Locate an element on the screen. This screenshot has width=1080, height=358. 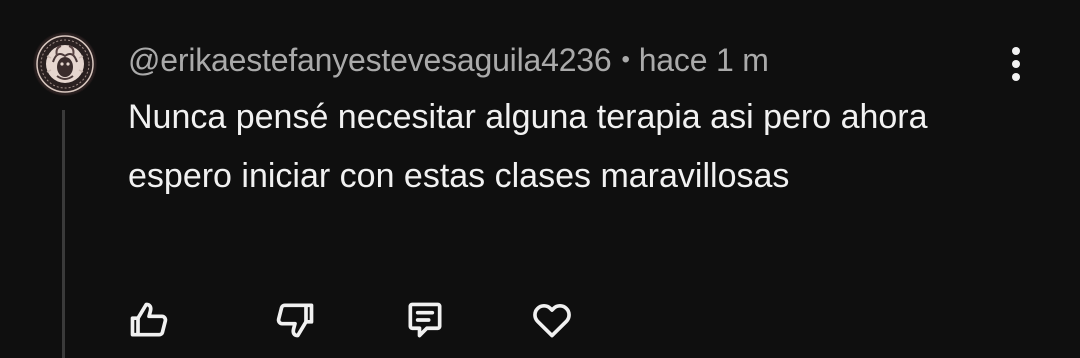
avatar is located at coordinates (65, 64).